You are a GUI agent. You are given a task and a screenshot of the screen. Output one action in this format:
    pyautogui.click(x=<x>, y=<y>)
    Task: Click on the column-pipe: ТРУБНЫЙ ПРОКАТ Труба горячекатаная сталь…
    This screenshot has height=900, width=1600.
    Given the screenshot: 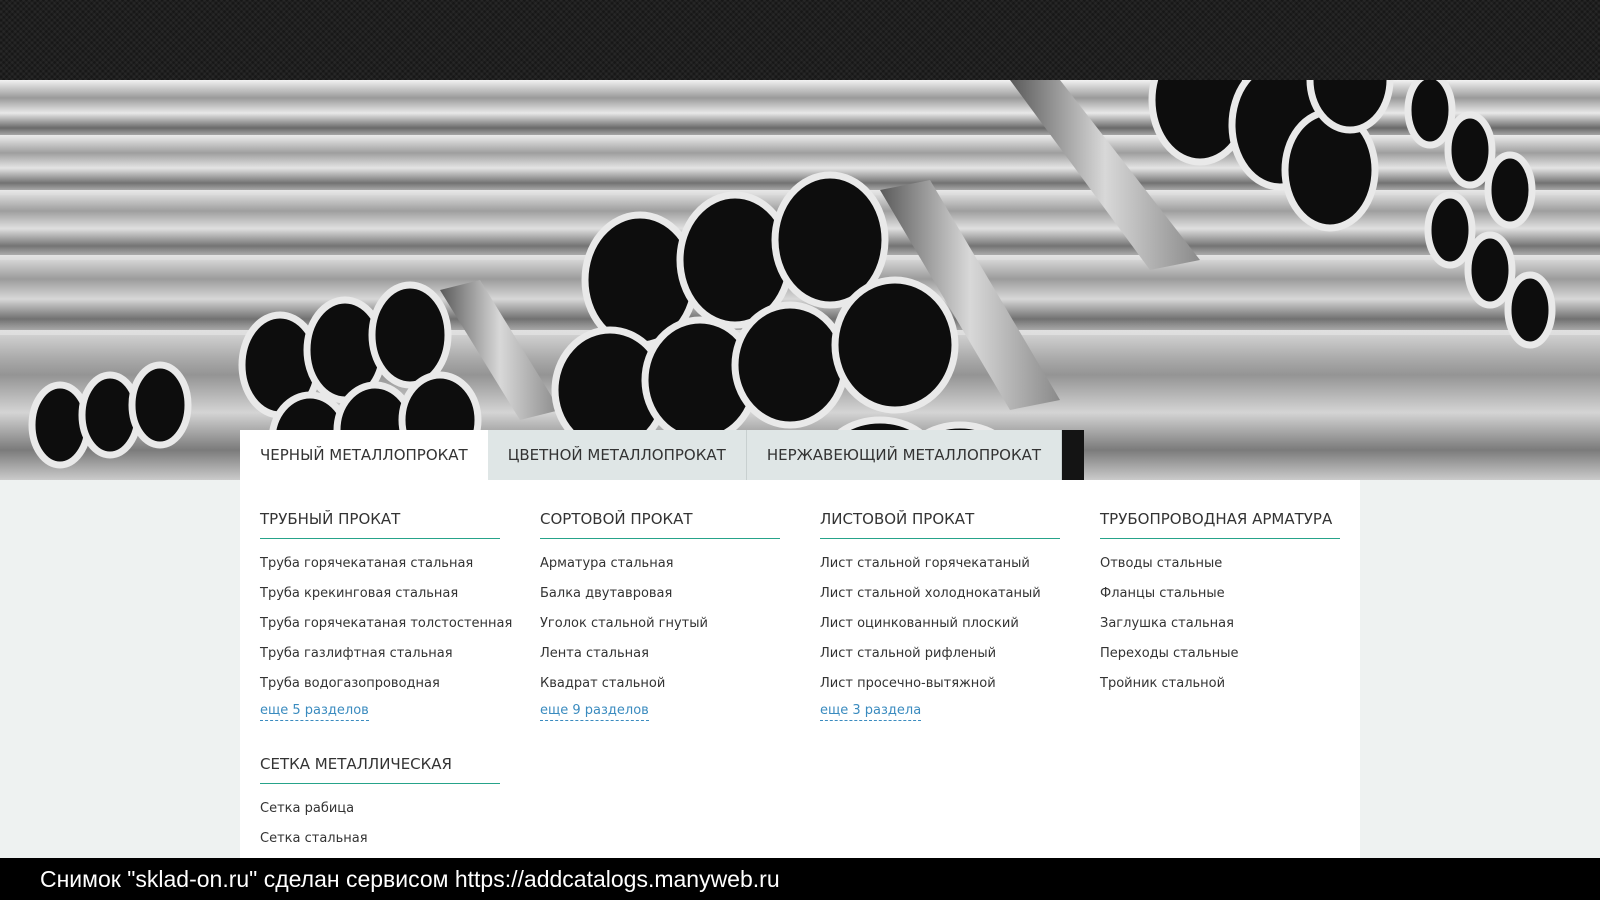 What is the action you would take?
    pyautogui.click(x=386, y=615)
    